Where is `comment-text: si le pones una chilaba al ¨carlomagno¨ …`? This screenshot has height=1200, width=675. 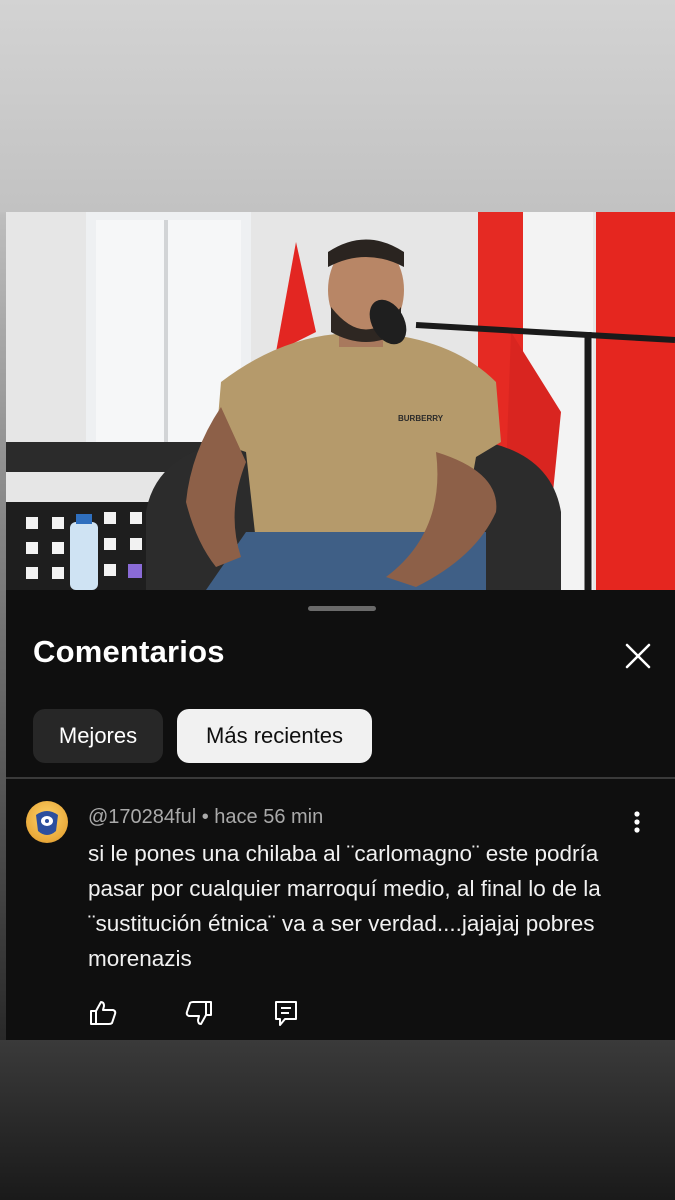
comment-text: si le pones una chilaba al ¨carlomagno¨ … is located at coordinates (344, 906).